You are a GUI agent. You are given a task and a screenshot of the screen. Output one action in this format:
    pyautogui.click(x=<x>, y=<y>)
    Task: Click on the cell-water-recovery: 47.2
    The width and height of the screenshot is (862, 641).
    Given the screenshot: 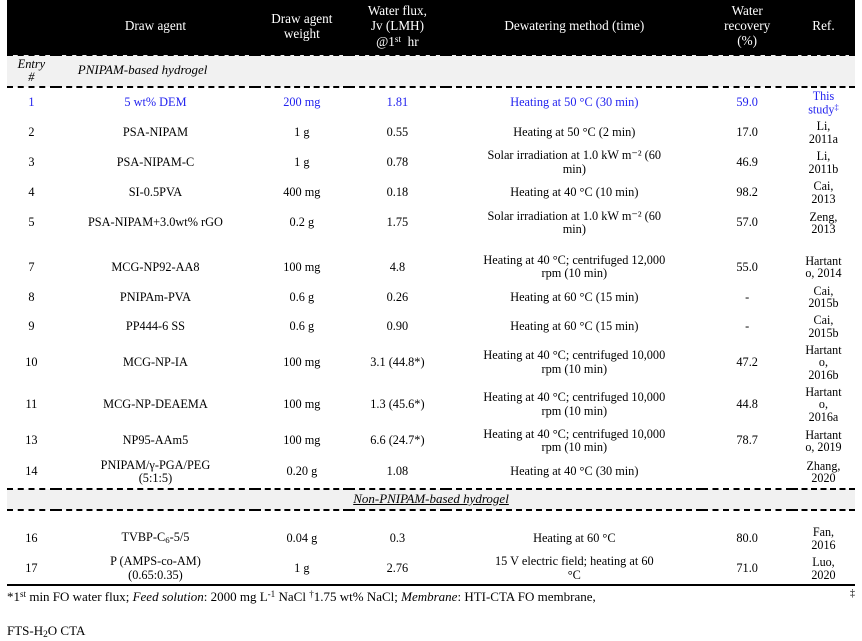 What is the action you would take?
    pyautogui.click(x=747, y=361)
    